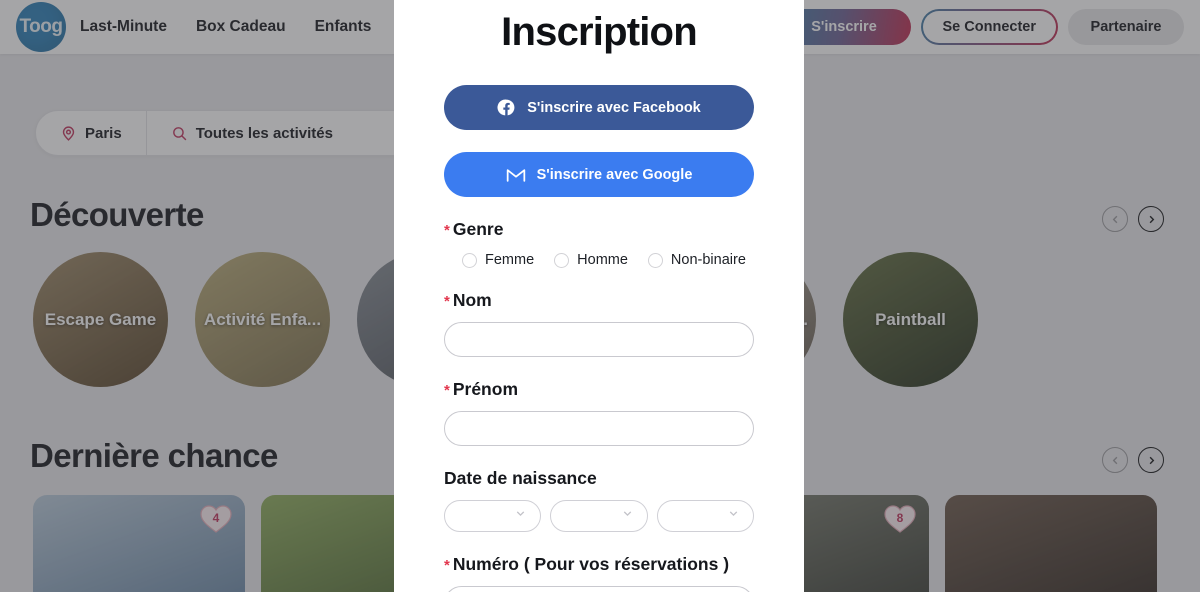  I want to click on birthdate-day-select, so click(493, 516).